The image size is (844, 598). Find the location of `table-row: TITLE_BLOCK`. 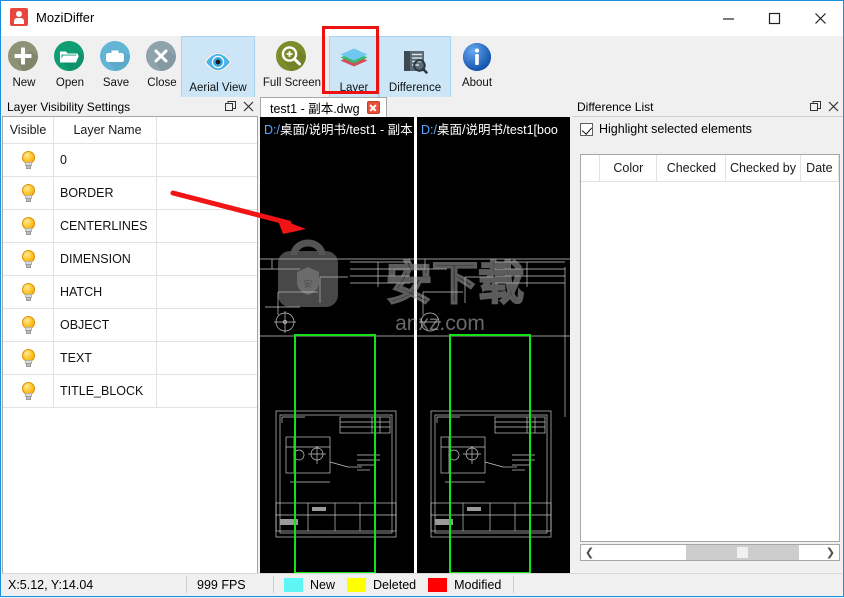

table-row: TITLE_BLOCK is located at coordinates (130, 391).